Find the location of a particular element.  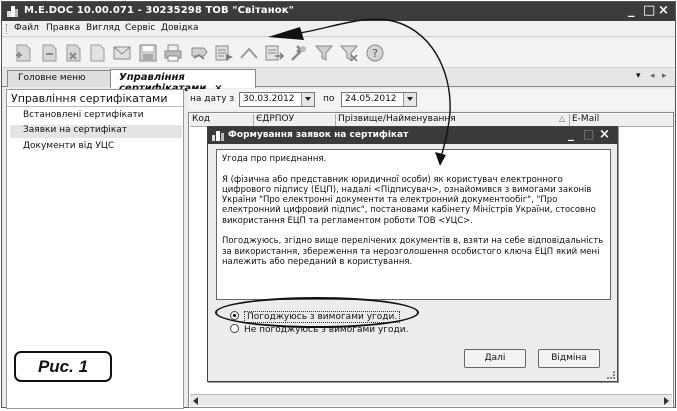

annotation-arrow-head is located at coordinates (440, 159).